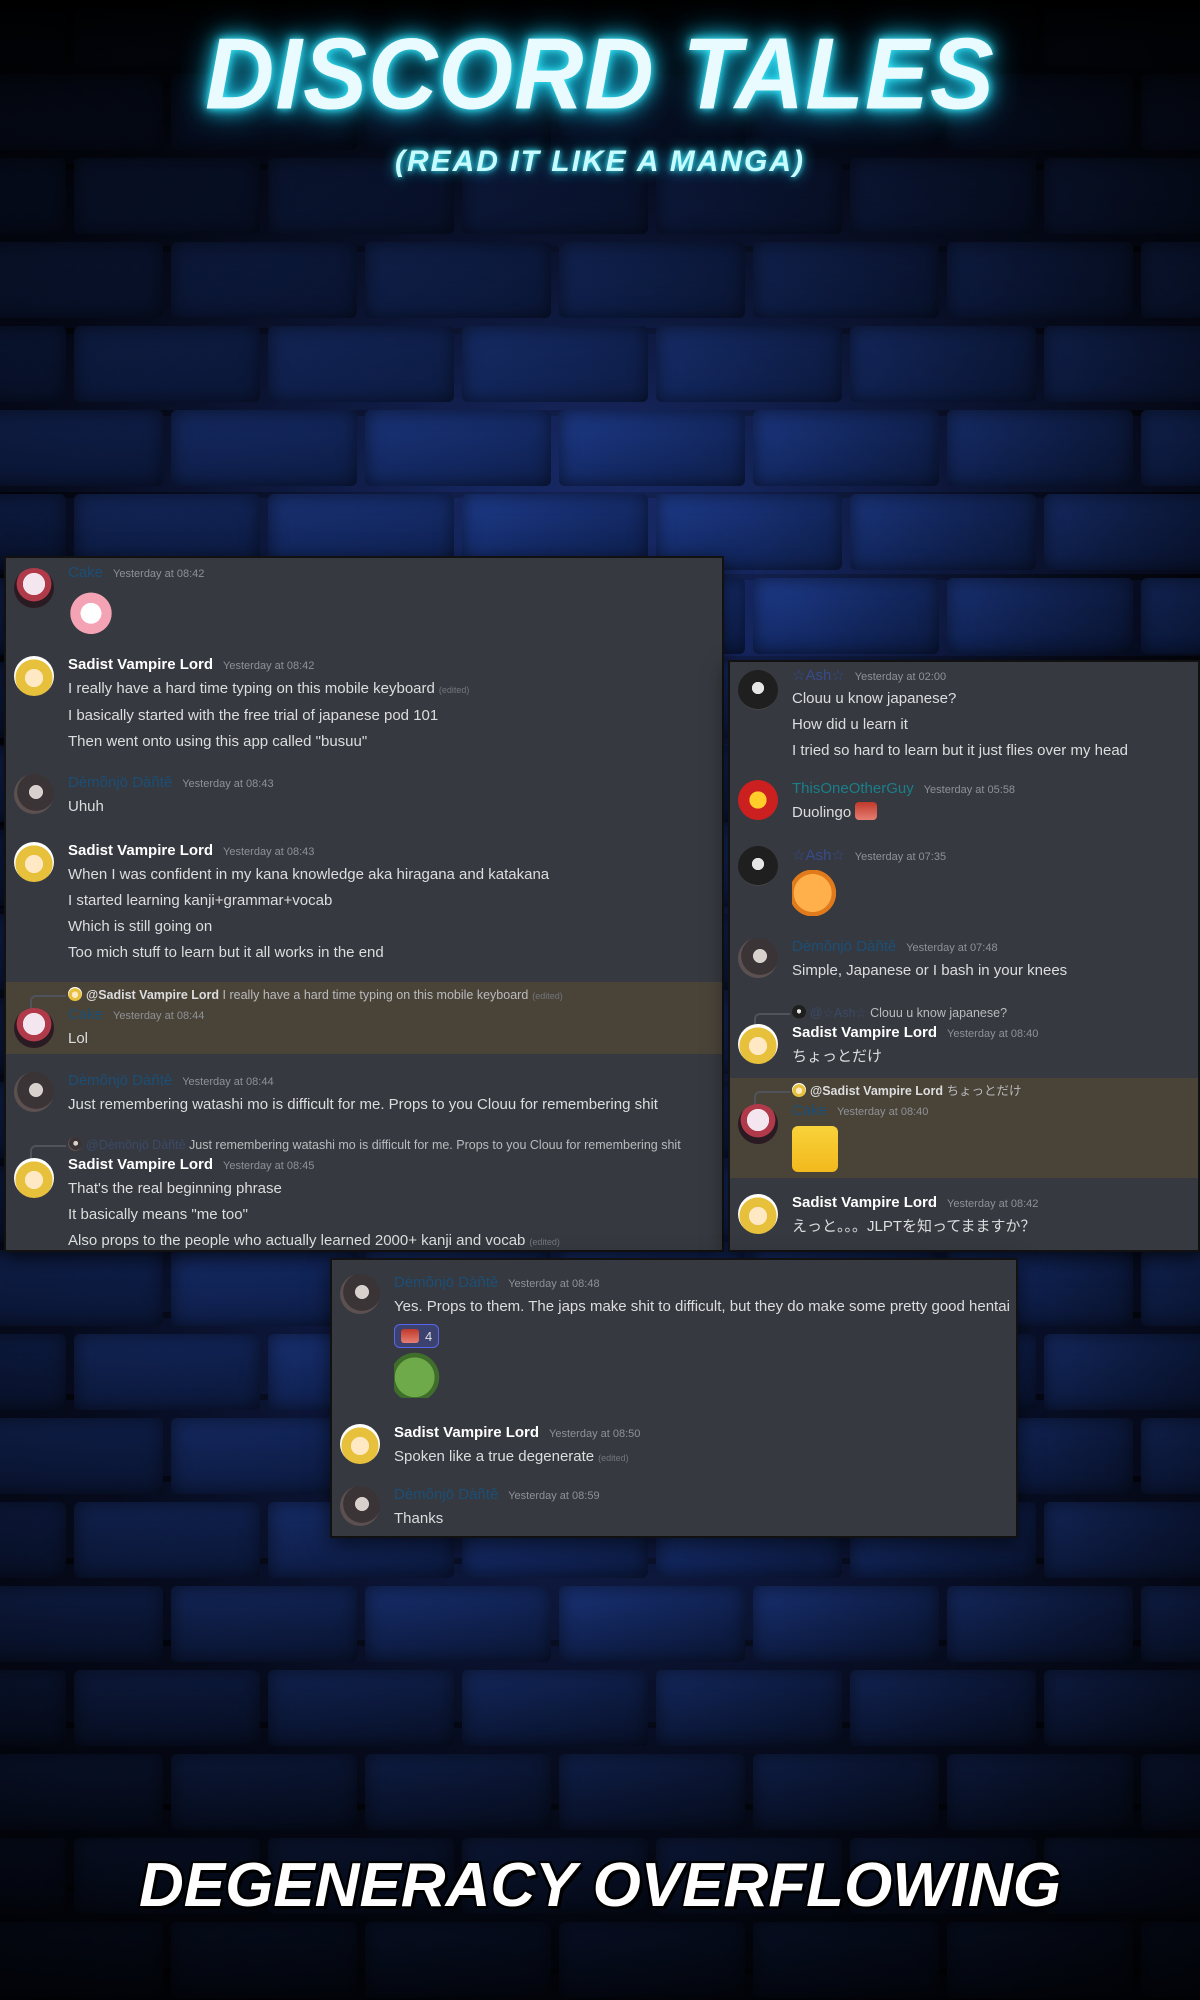  I want to click on message: ☆Ash☆ Yesterday at 07:35, so click(964, 888).